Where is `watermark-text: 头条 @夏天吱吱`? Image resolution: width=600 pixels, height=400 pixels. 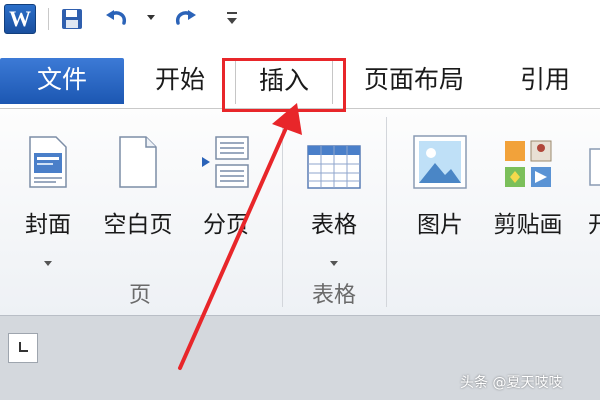 watermark-text: 头条 @夏天吱吱 is located at coordinates (511, 383).